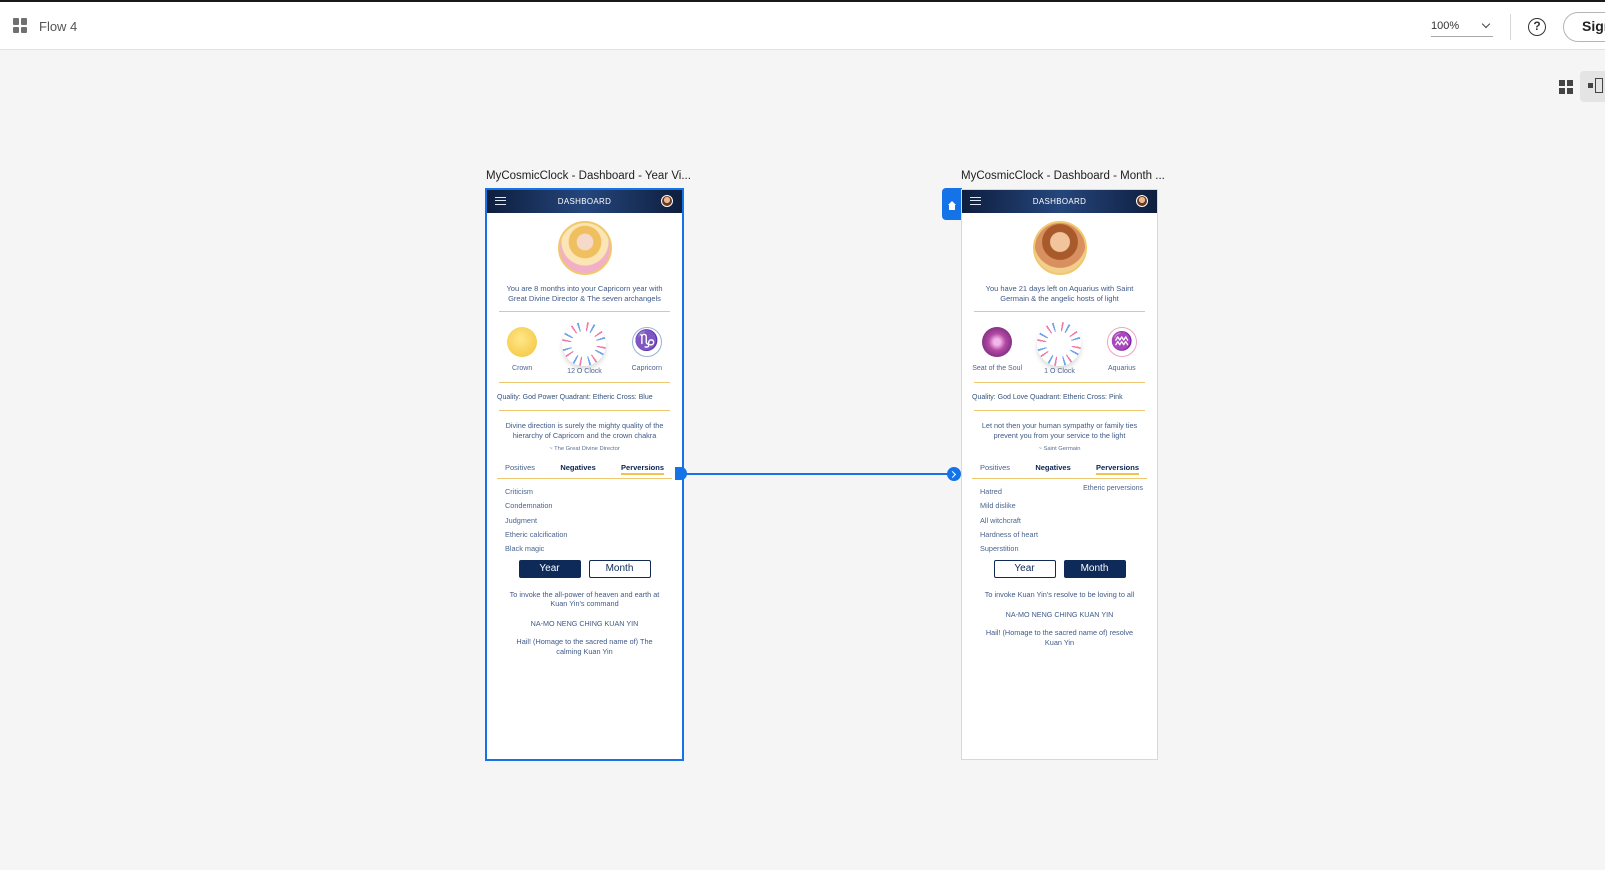 Image resolution: width=1605 pixels, height=870 pixels. I want to click on sign-icons-row: Seat of the Soul 1 O Clock ♒ Aquarius, so click(1059, 352).